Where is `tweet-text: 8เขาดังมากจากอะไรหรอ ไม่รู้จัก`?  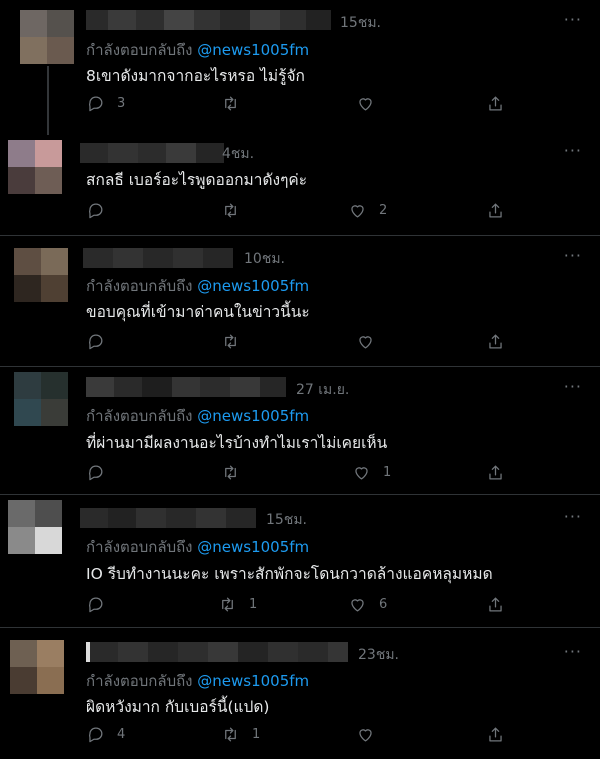
tweet-text: 8เขาดังมากจากอะไรหรอ ไม่รู้จัก is located at coordinates (195, 76).